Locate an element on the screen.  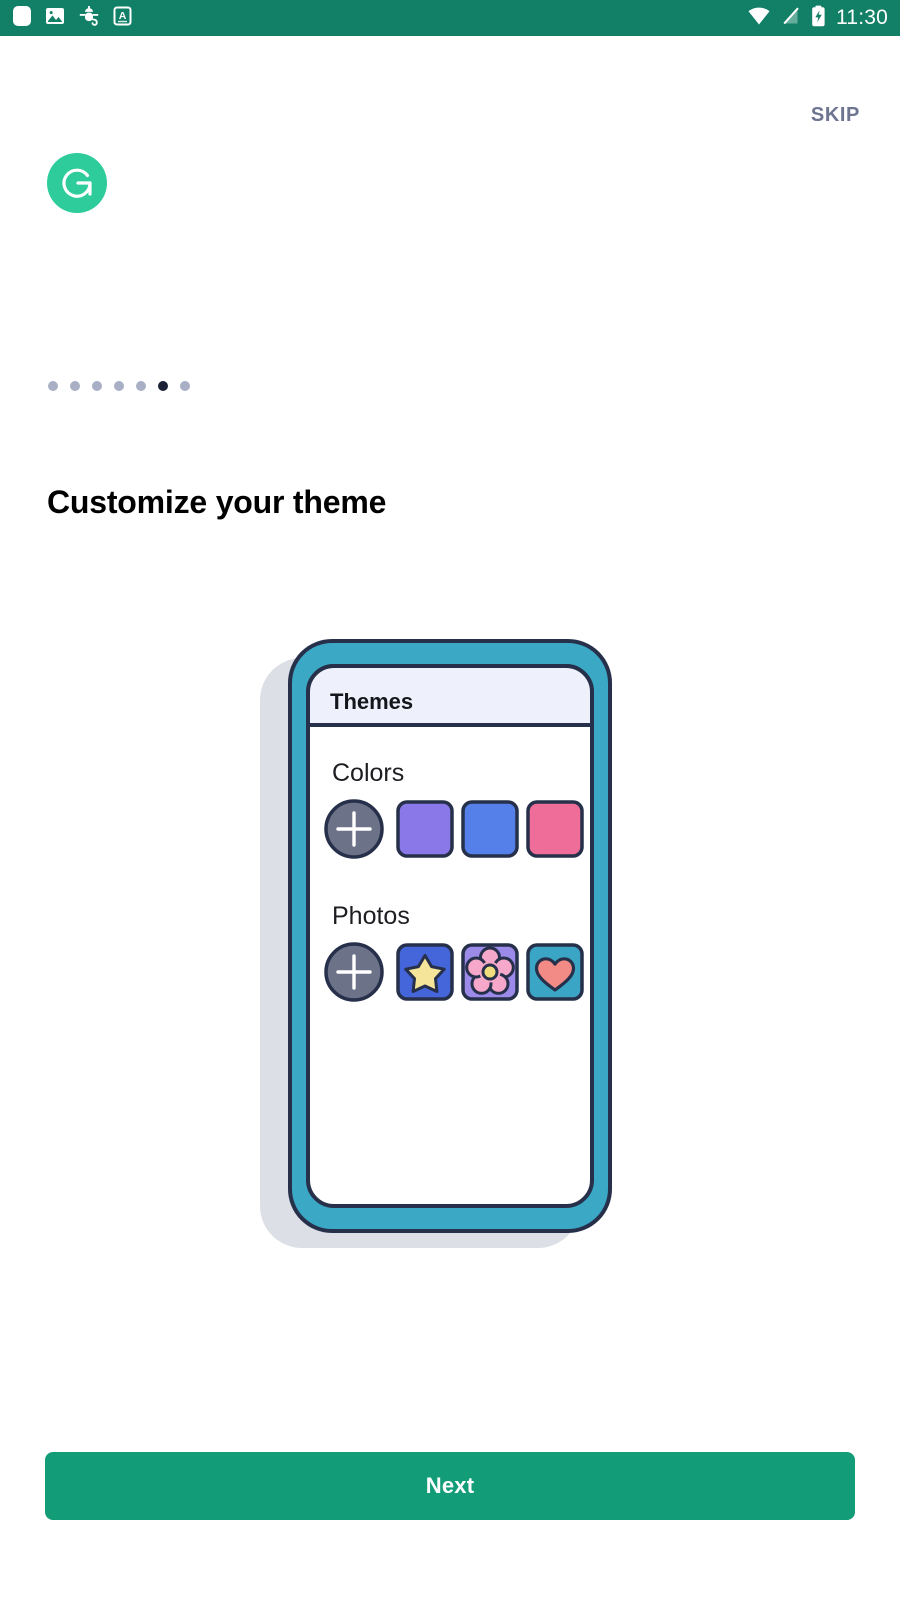
pager-dots is located at coordinates (119, 386).